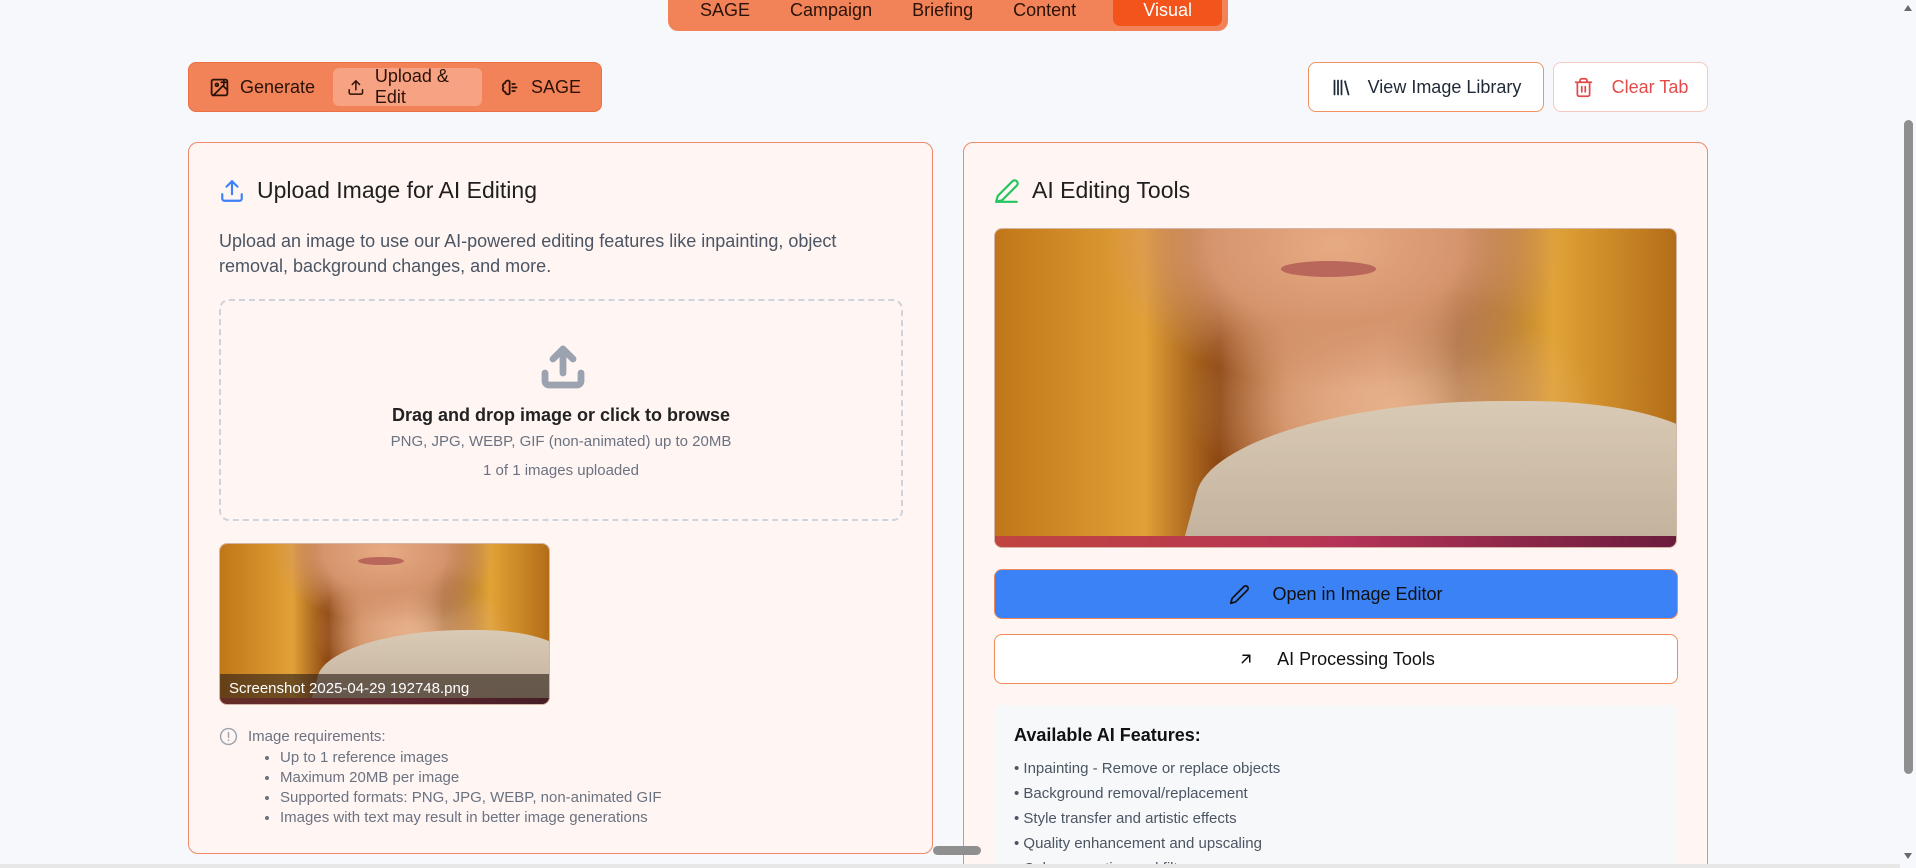 This screenshot has width=1916, height=868. I want to click on ai-processing-tools-label: AI Processing Tools, so click(1356, 658).